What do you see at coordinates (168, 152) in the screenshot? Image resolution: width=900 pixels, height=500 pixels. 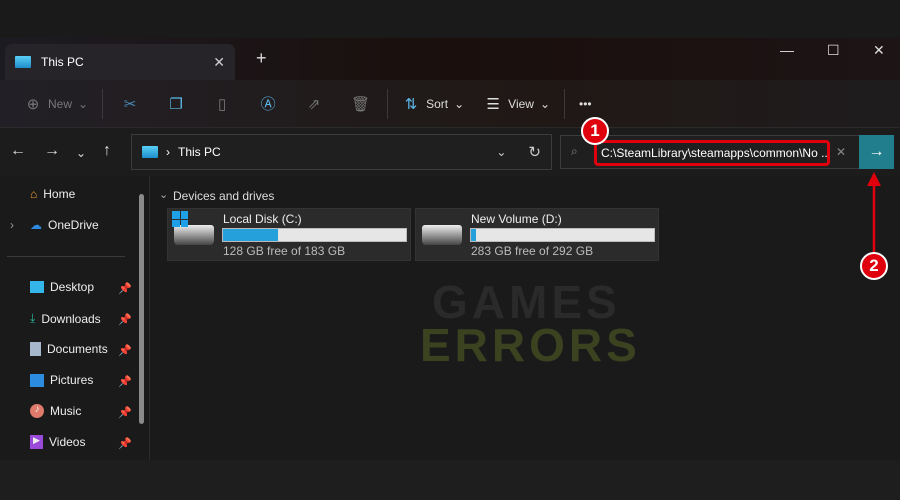 I see `breadcrumb-chevron-icon: ›` at bounding box center [168, 152].